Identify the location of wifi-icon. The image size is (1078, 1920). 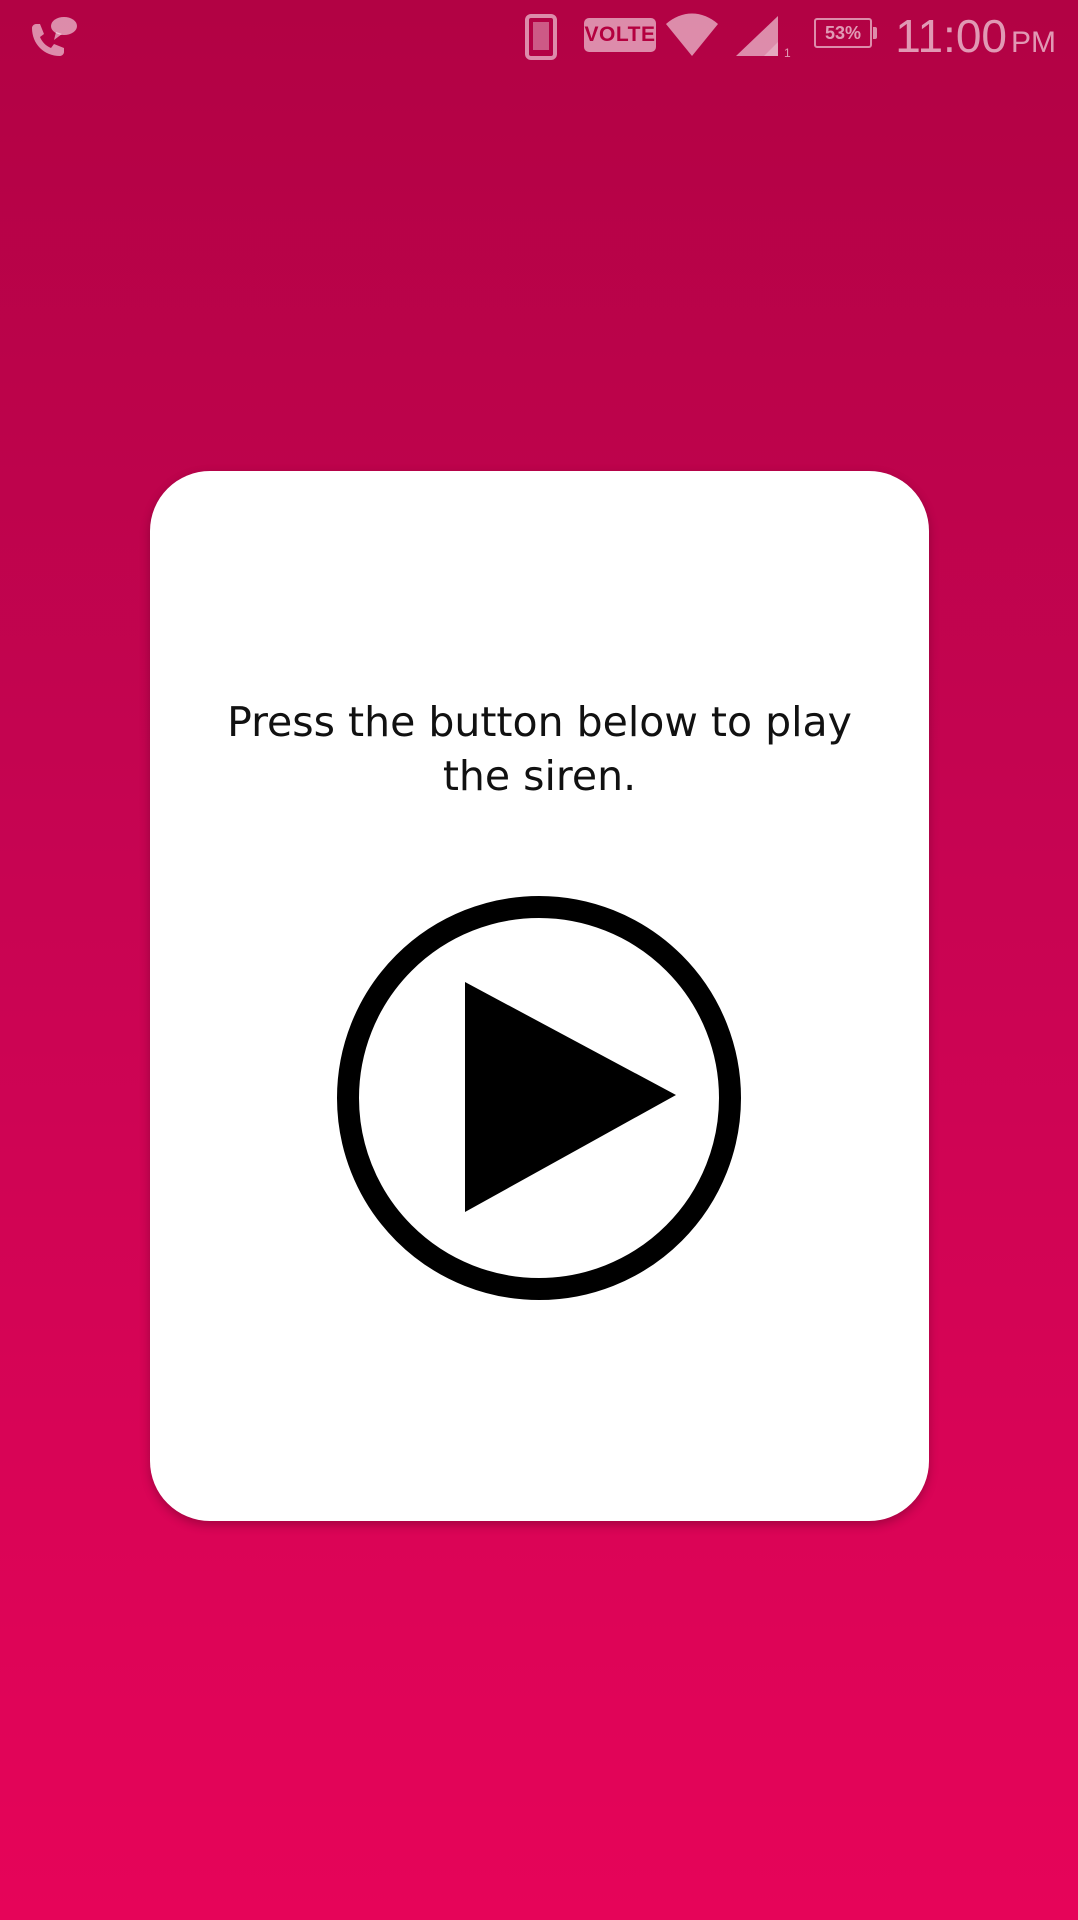
(692, 35).